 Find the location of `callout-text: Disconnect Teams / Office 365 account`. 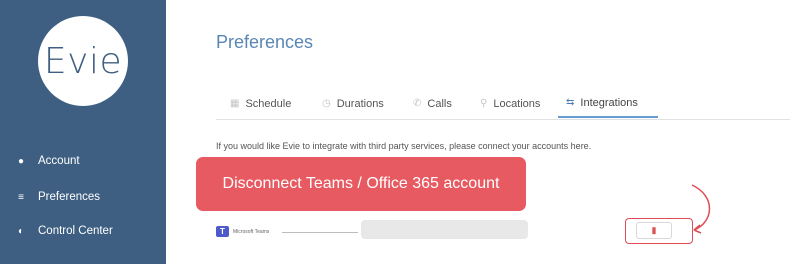

callout-text: Disconnect Teams / Office 365 account is located at coordinates (361, 183).